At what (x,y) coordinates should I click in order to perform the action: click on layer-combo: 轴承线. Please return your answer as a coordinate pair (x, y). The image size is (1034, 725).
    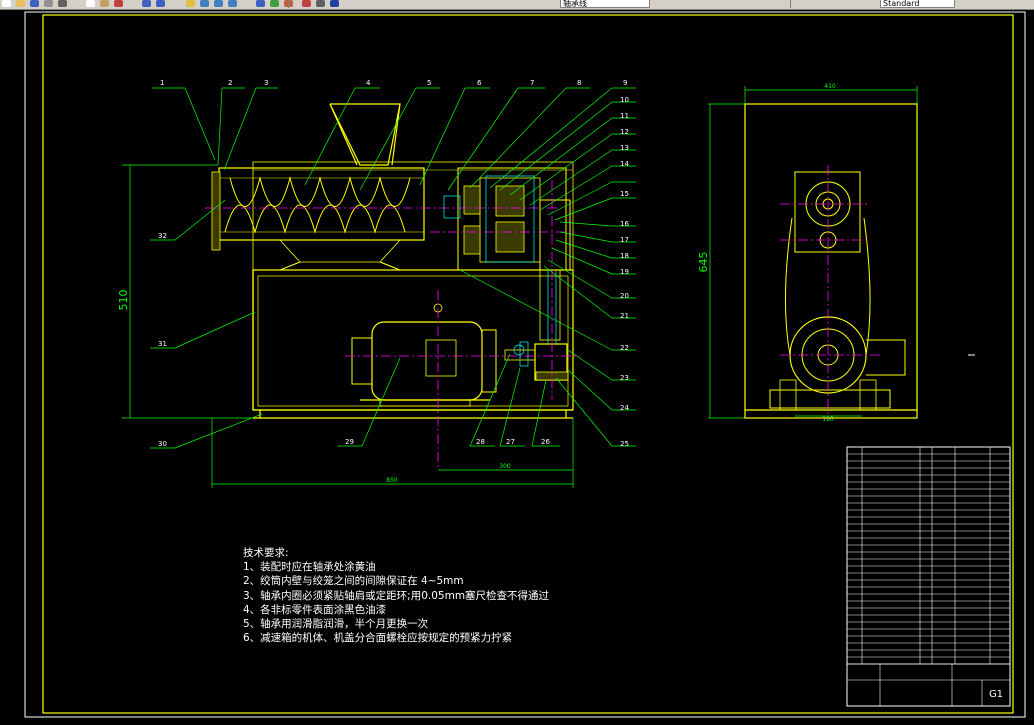
    Looking at the image, I should click on (605, 4).